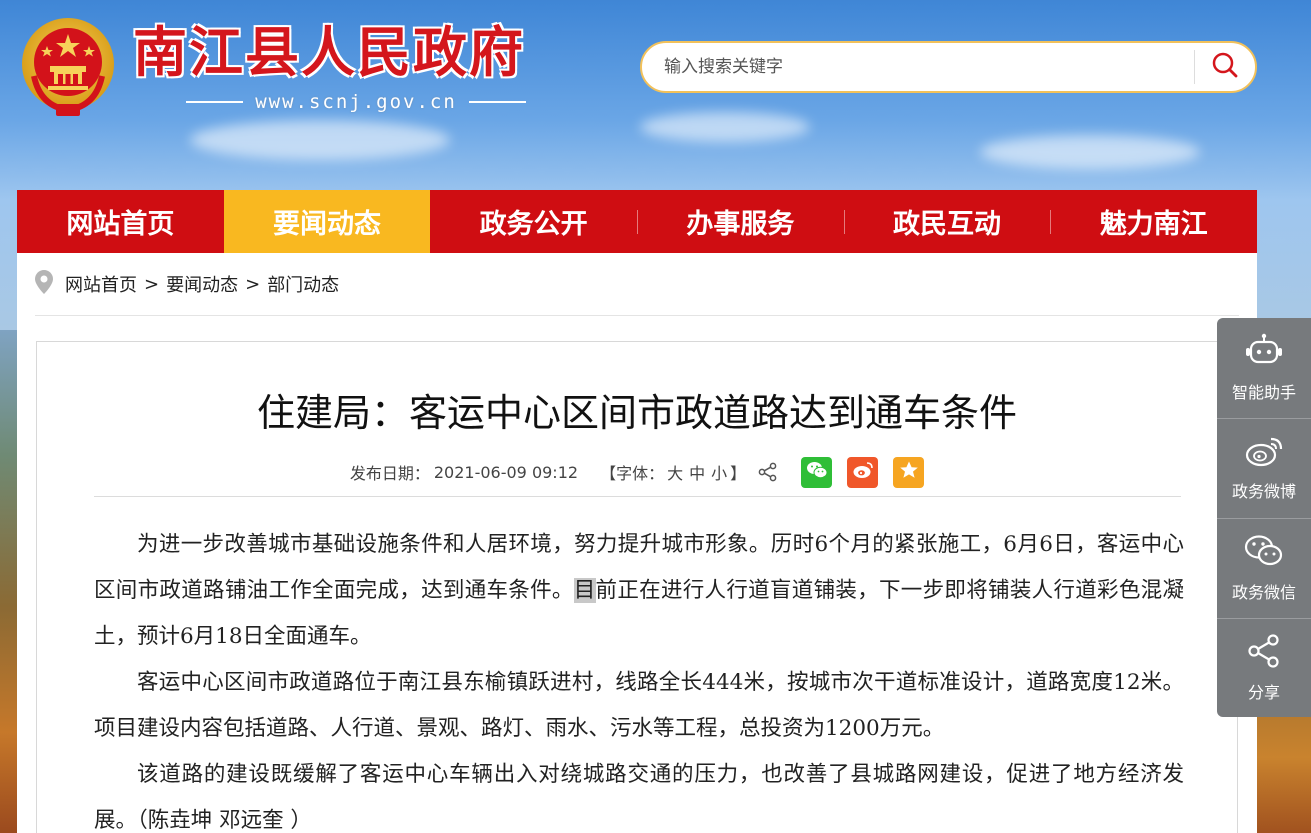  I want to click on robot-icon, so click(1264, 353).